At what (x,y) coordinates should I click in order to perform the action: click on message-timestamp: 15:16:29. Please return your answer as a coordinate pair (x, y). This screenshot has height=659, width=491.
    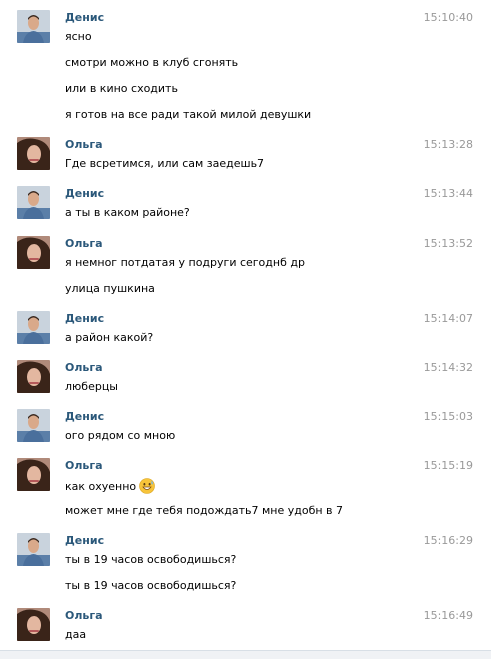
    Looking at the image, I should click on (448, 540).